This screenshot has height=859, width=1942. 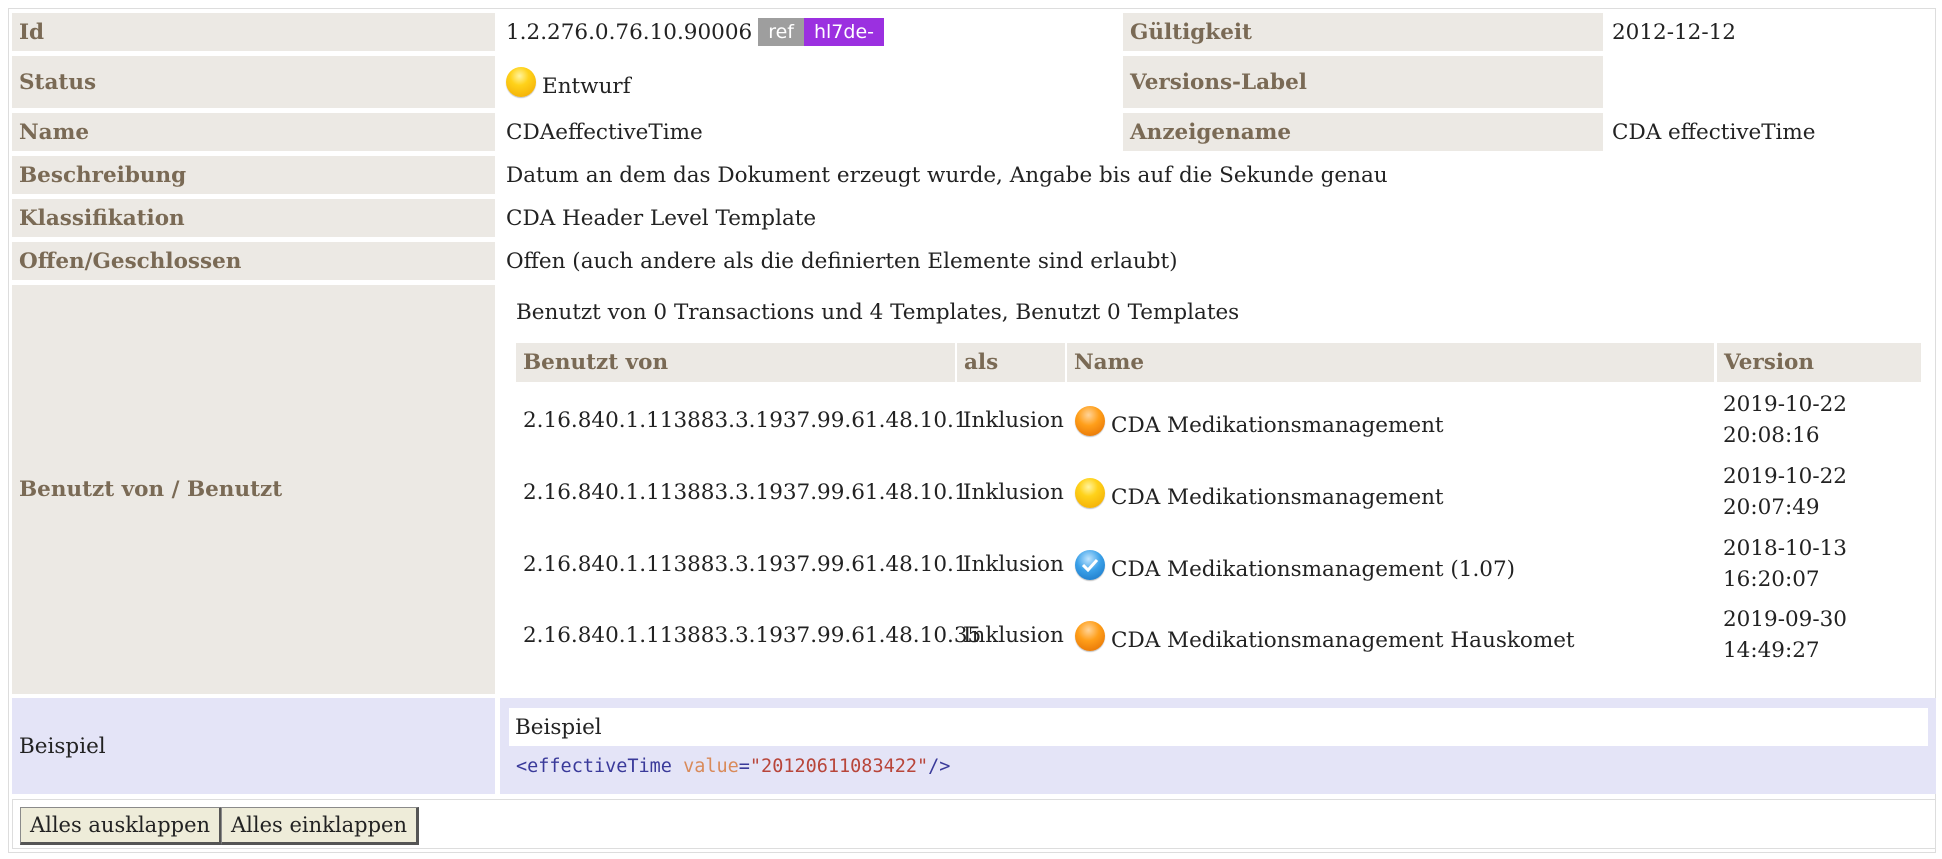 I want to click on code-string: "20120611083422", so click(x=839, y=766).